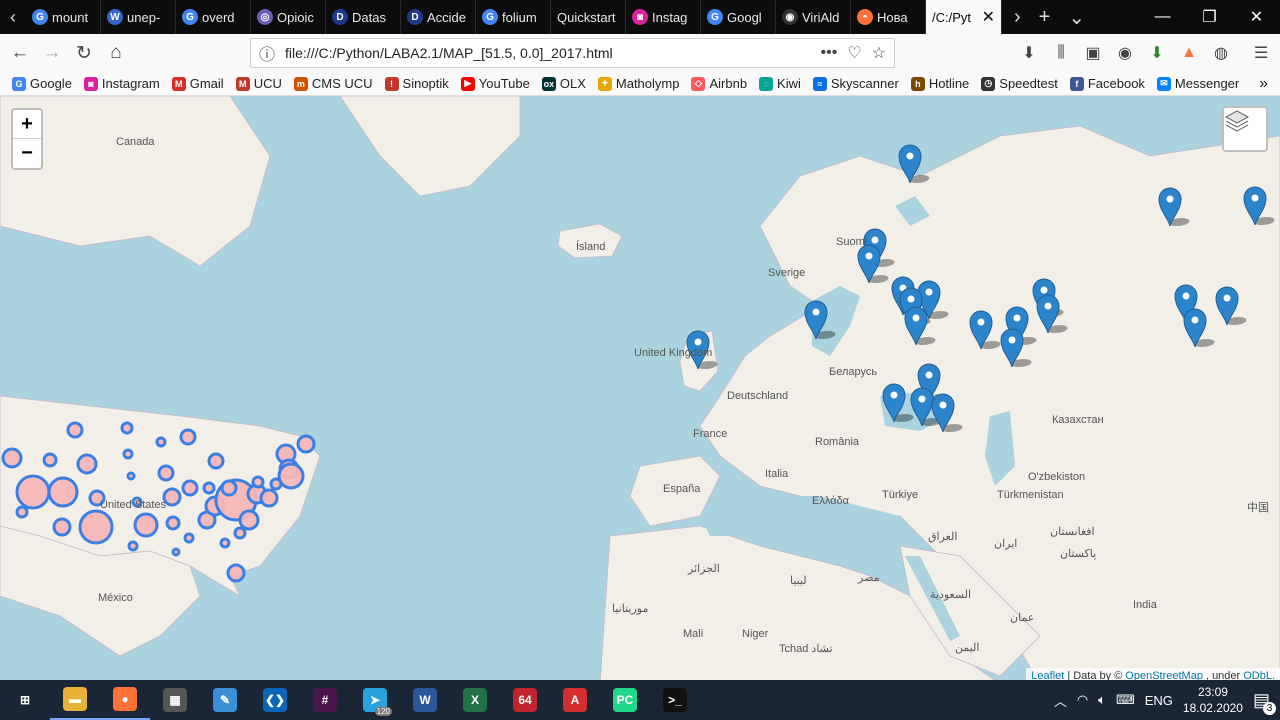 This screenshot has height=720, width=1280. Describe the element at coordinates (300, 83) in the screenshot. I see `bookmark-favicon-icon: m` at that location.